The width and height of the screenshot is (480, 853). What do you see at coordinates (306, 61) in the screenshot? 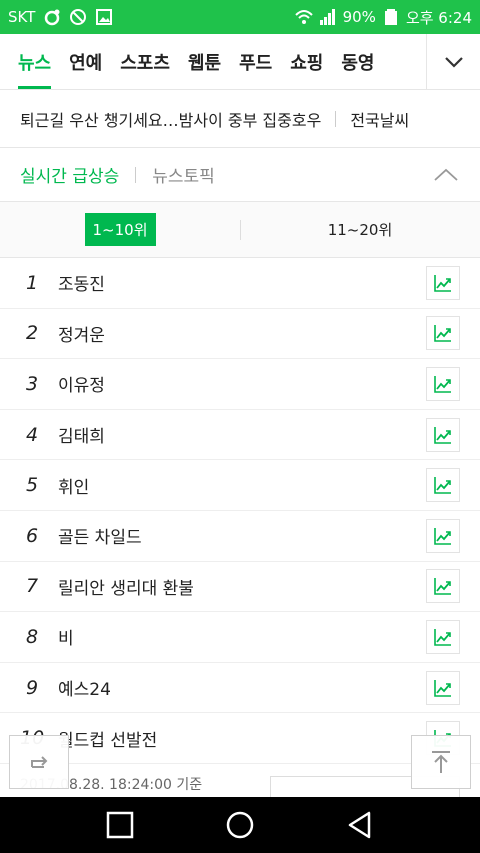
I see `tab-shopping: 쇼핑` at bounding box center [306, 61].